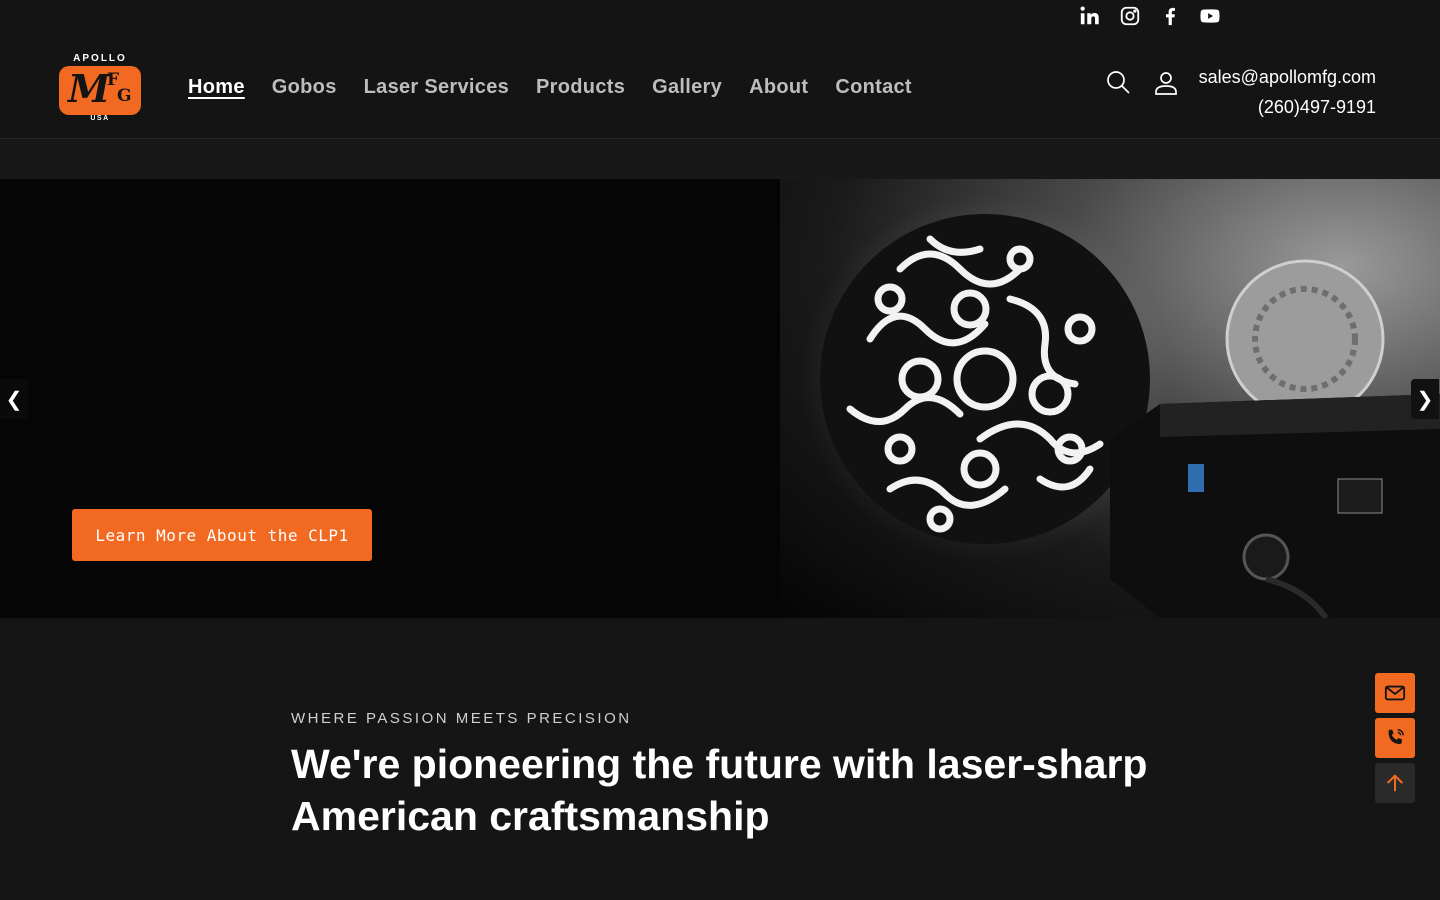  Describe the element at coordinates (873, 87) in the screenshot. I see `nav-contact: Contact` at that location.